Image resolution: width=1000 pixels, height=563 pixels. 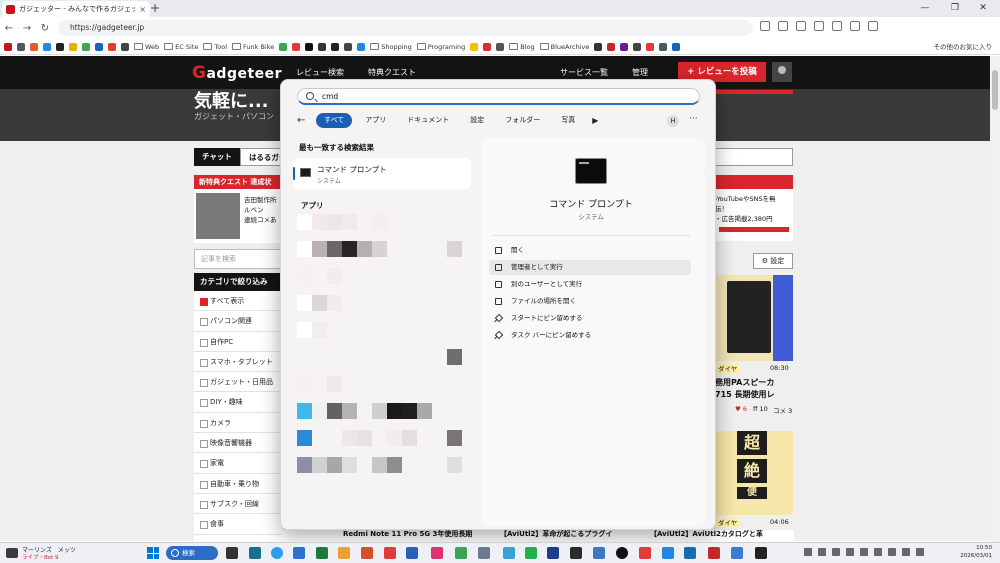 What do you see at coordinates (461, 553) in the screenshot?
I see `maps-icon` at bounding box center [461, 553].